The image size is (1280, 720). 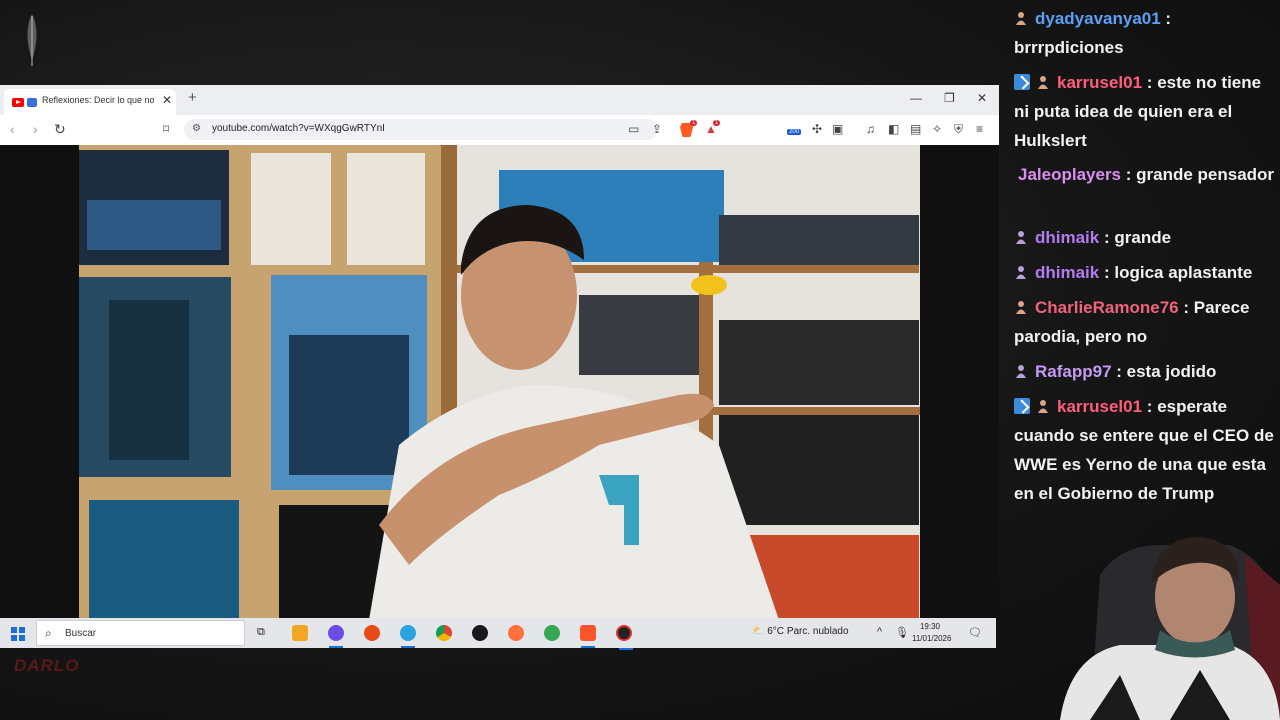 What do you see at coordinates (47, 665) in the screenshot?
I see `channel-logo: DARLO` at bounding box center [47, 665].